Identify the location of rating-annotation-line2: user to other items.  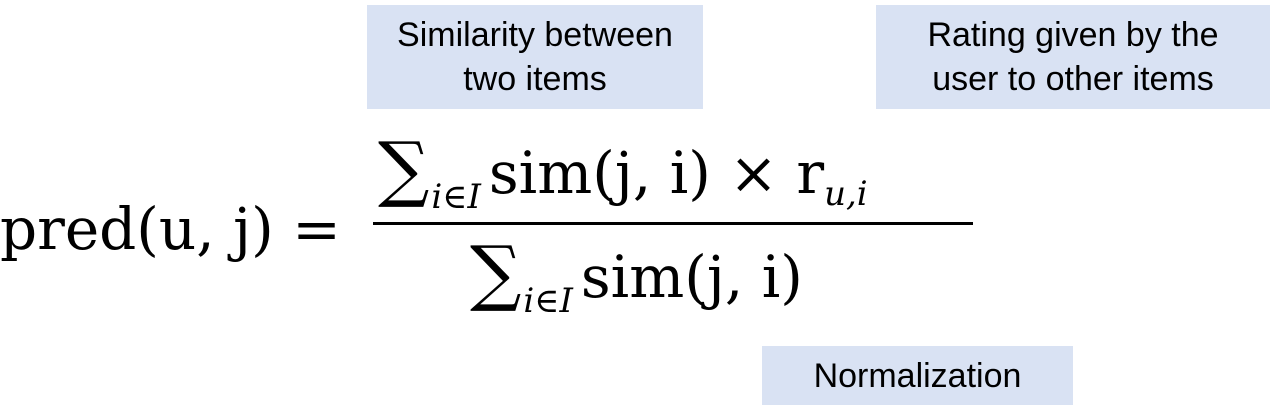
(1073, 79).